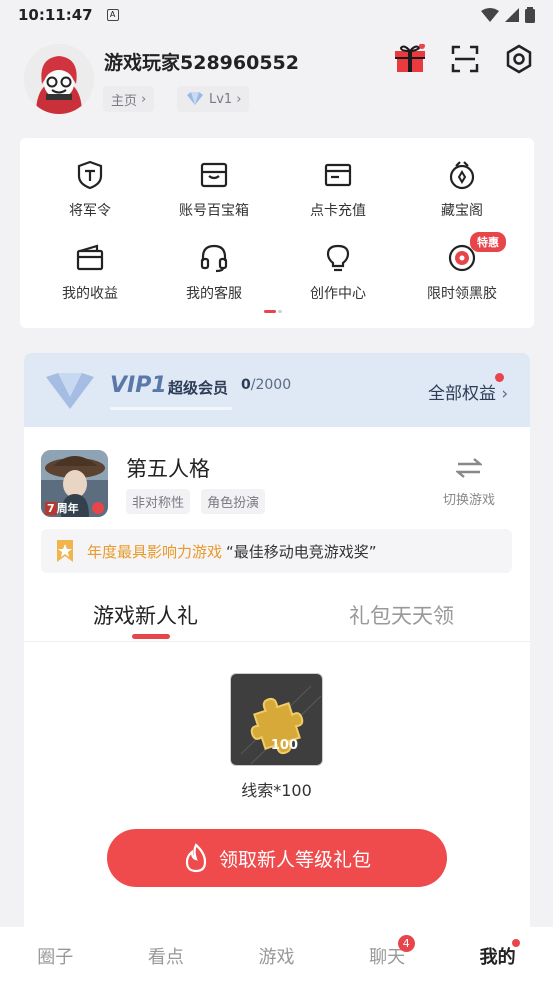 Image resolution: width=553 pixels, height=984 pixels. I want to click on nav-tab-circle: 圈子, so click(55, 955).